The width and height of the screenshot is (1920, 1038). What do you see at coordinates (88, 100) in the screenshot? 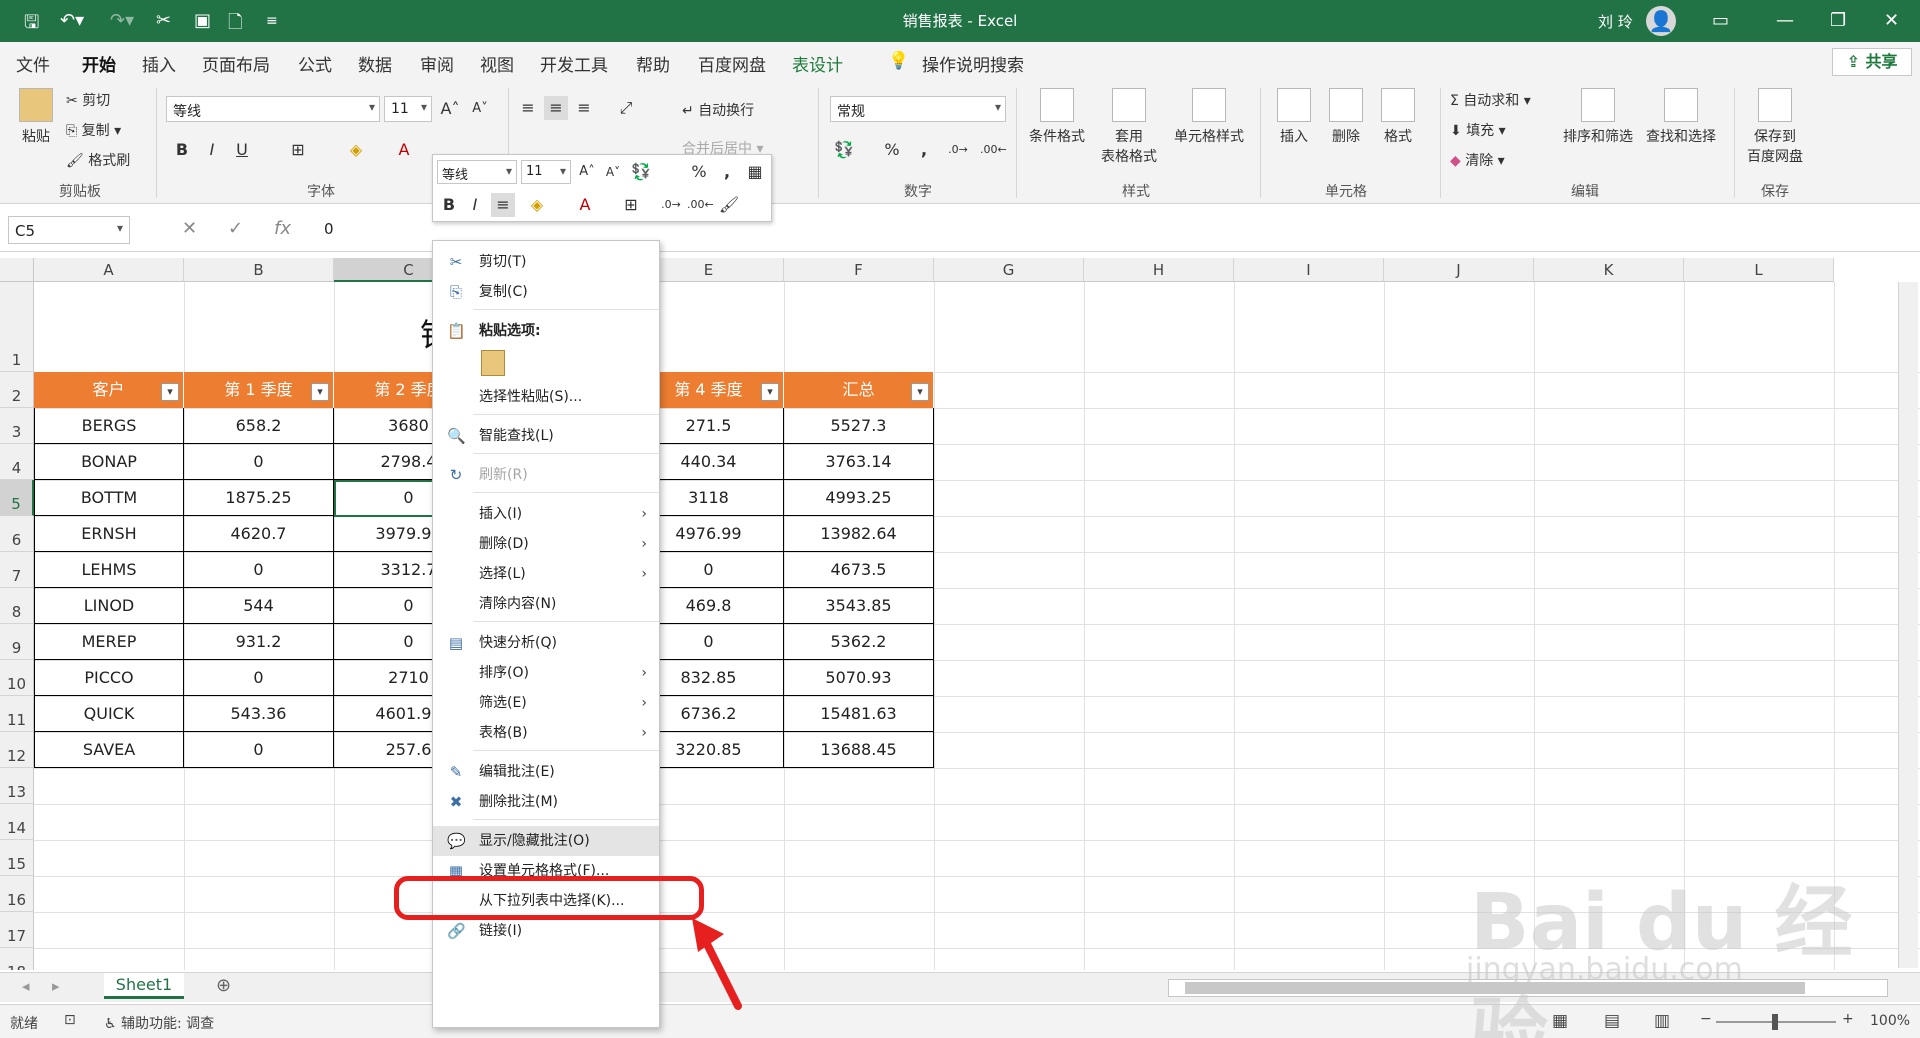
I see `cut-button: ✂ 剪切` at bounding box center [88, 100].